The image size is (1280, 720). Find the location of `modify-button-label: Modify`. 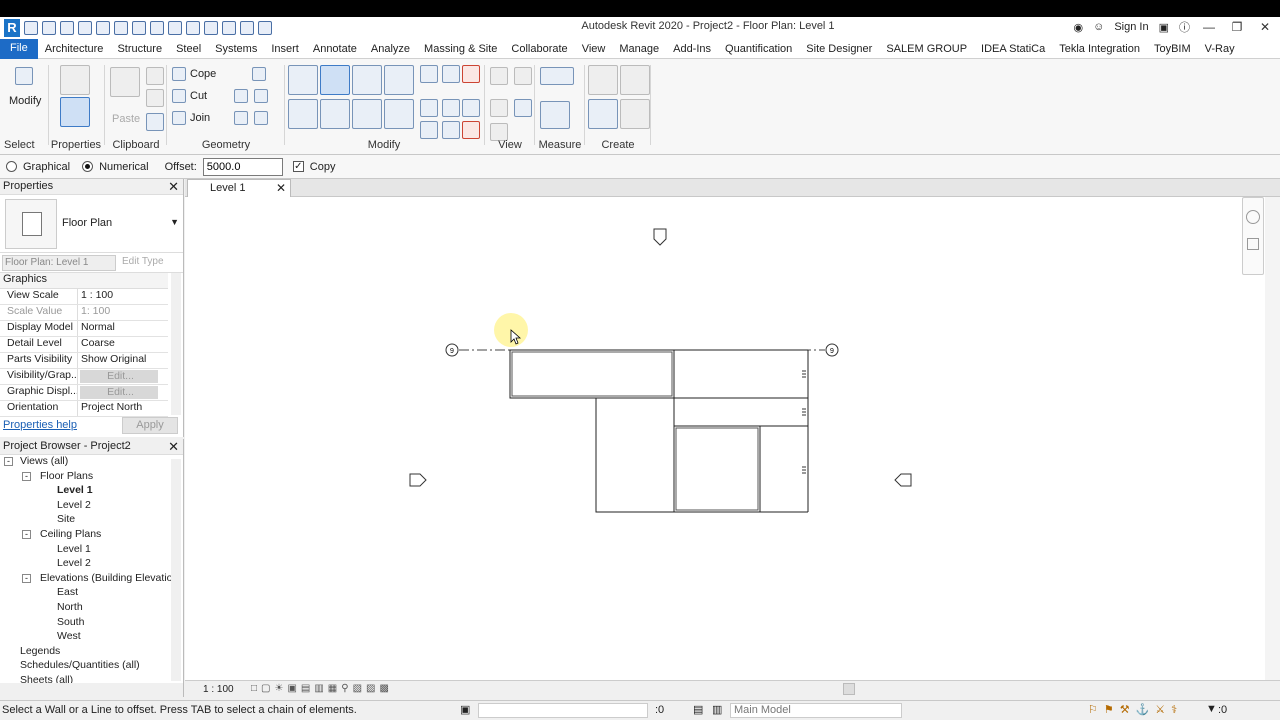

modify-button-label: Modify is located at coordinates (25, 101).